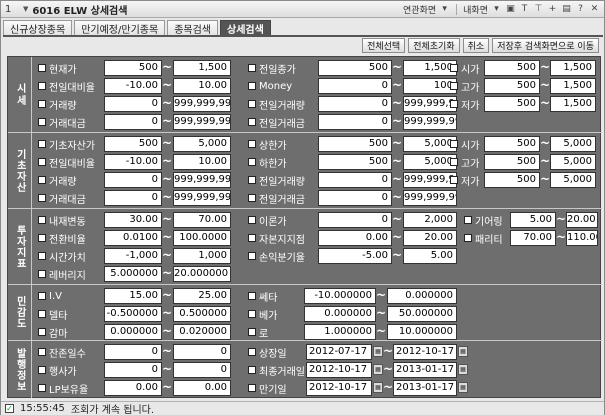 This screenshot has width=605, height=416. I want to click on conversion-ratio-filter: 전환비율, so click(62, 238).